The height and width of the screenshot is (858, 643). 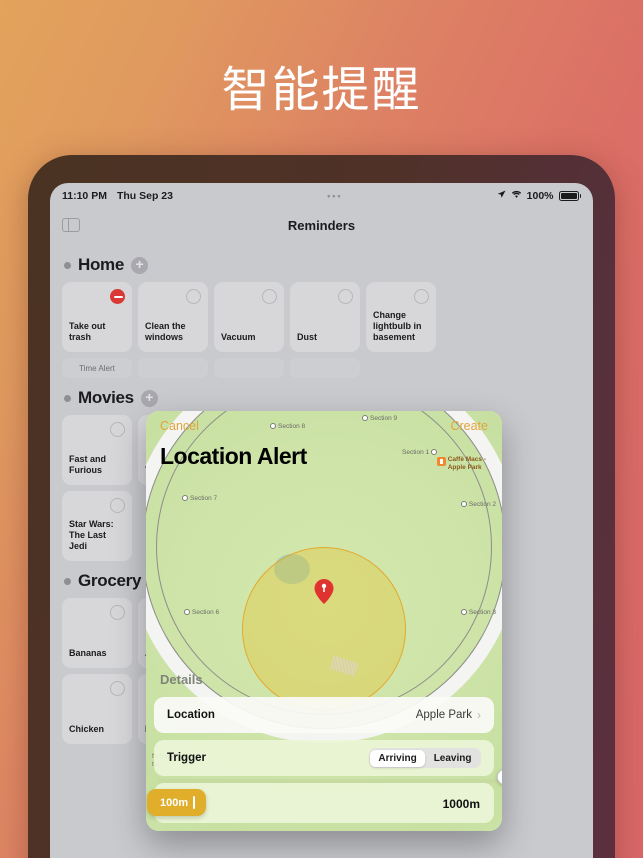 I want to click on radius-min-bubble: 100m, so click(x=177, y=802).